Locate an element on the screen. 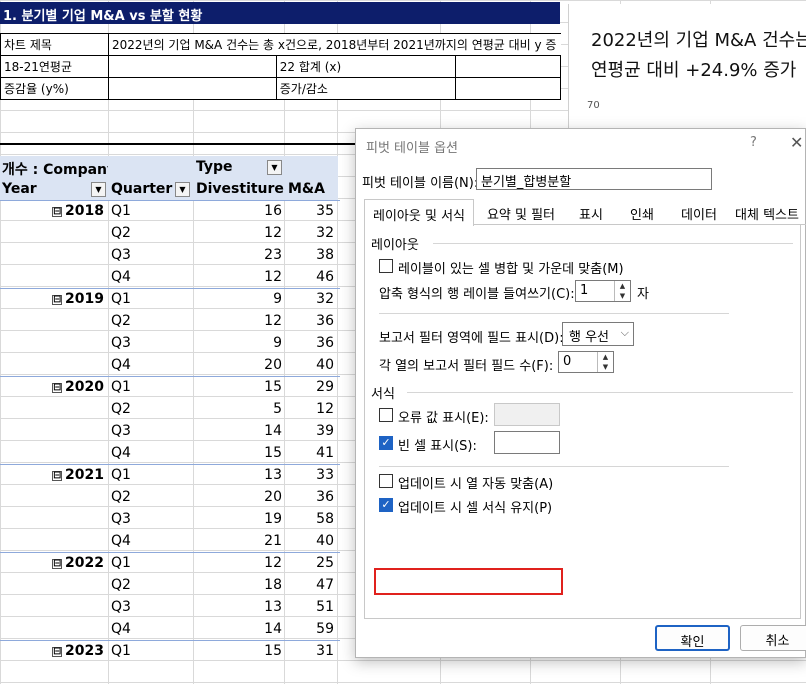 Image resolution: width=806 pixels, height=684 pixels. sheet-title: 1. 분기별 기업 M&A vs 분할 현황 is located at coordinates (280, 13).